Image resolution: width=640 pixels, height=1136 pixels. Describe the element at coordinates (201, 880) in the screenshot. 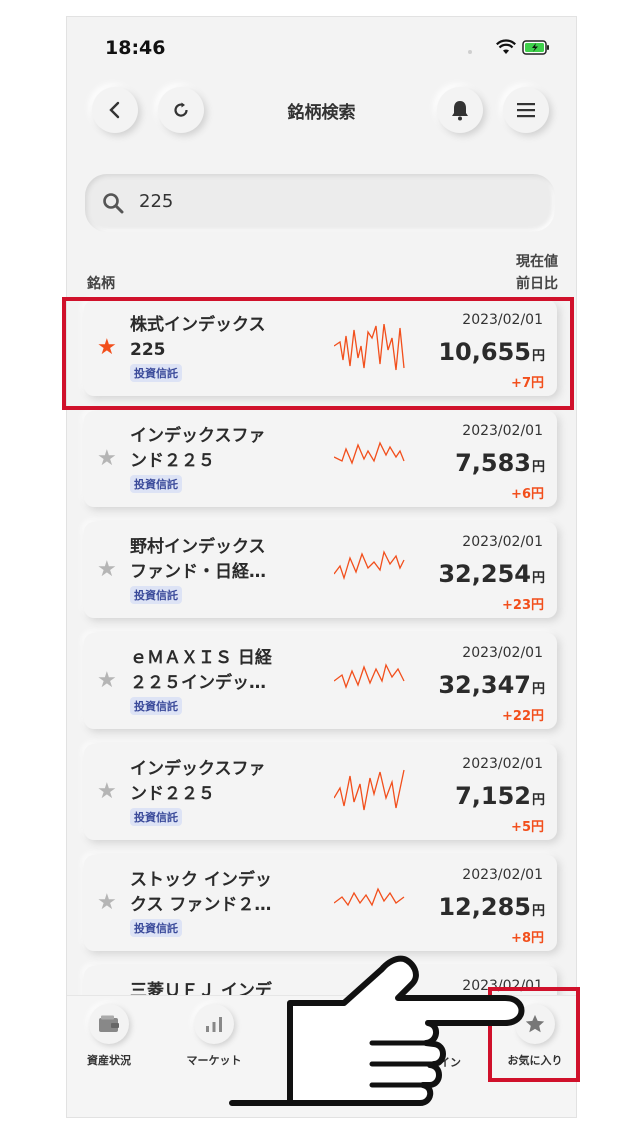

I see `fund-name-line1: ストック インデッ` at that location.